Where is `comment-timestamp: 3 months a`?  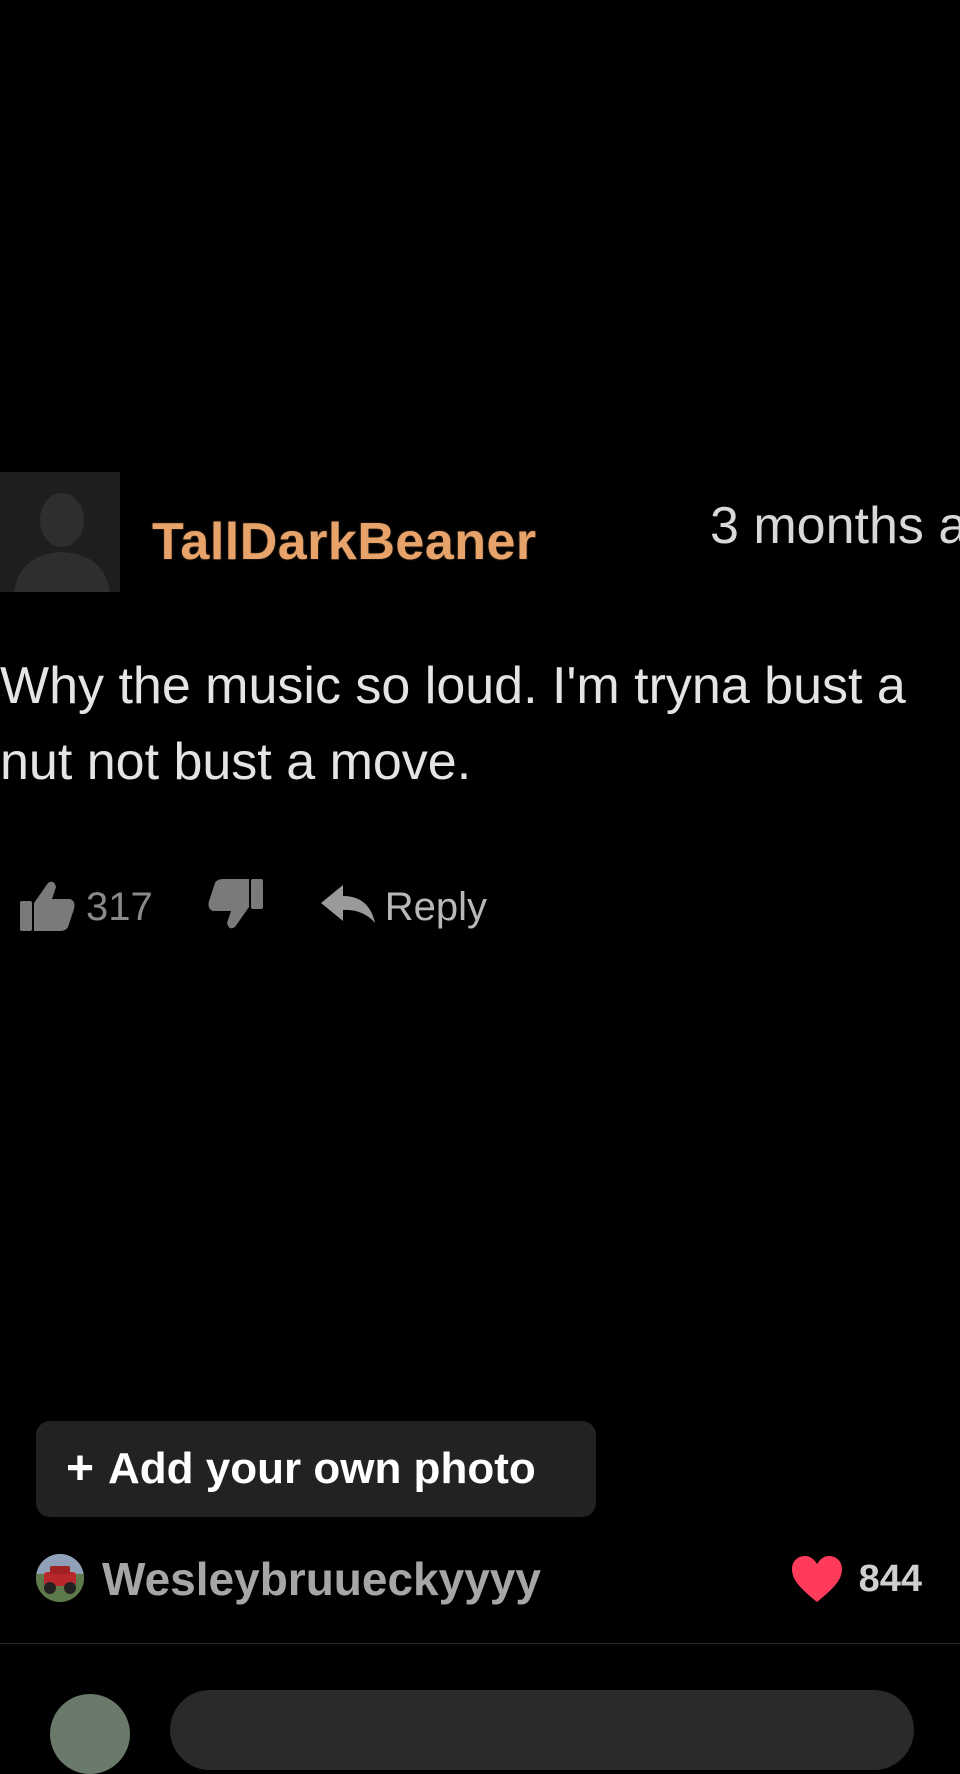
comment-timestamp: 3 months a is located at coordinates (835, 526).